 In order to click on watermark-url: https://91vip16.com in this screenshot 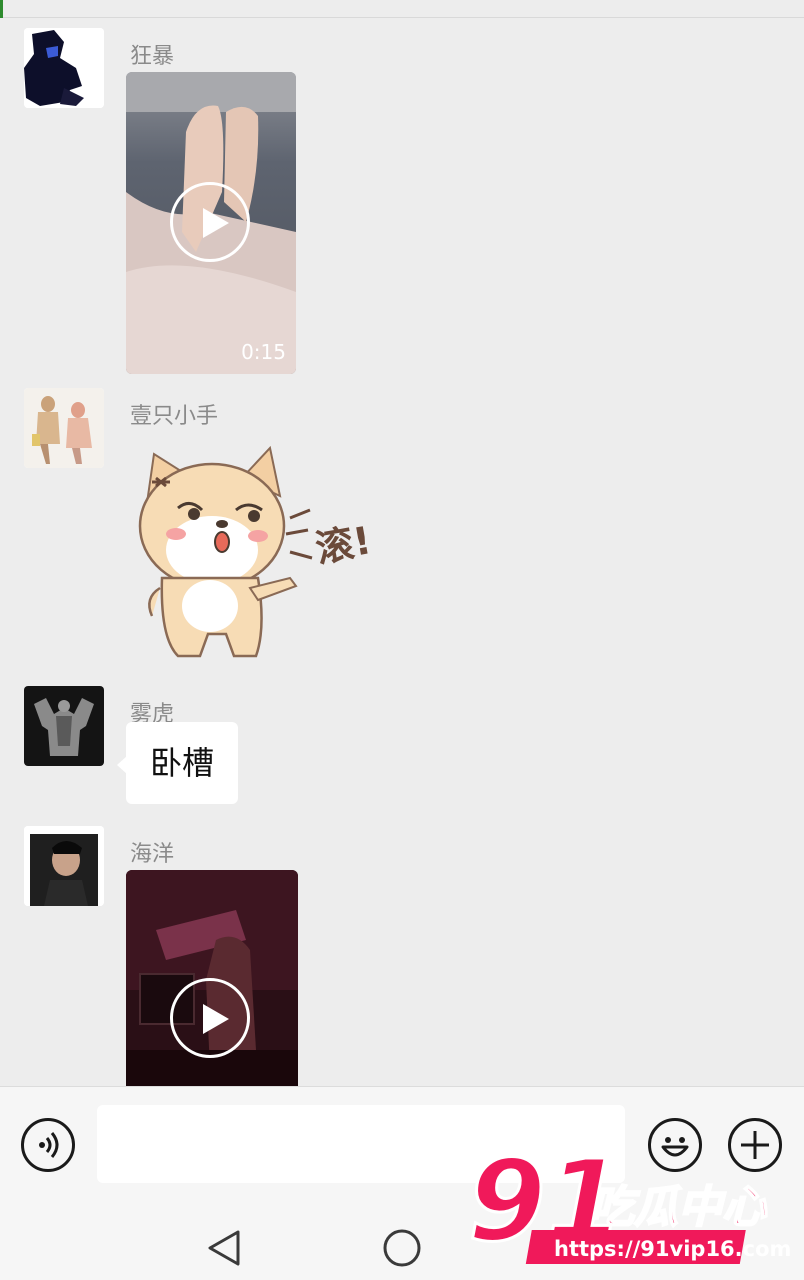, I will do `click(672, 1249)`.